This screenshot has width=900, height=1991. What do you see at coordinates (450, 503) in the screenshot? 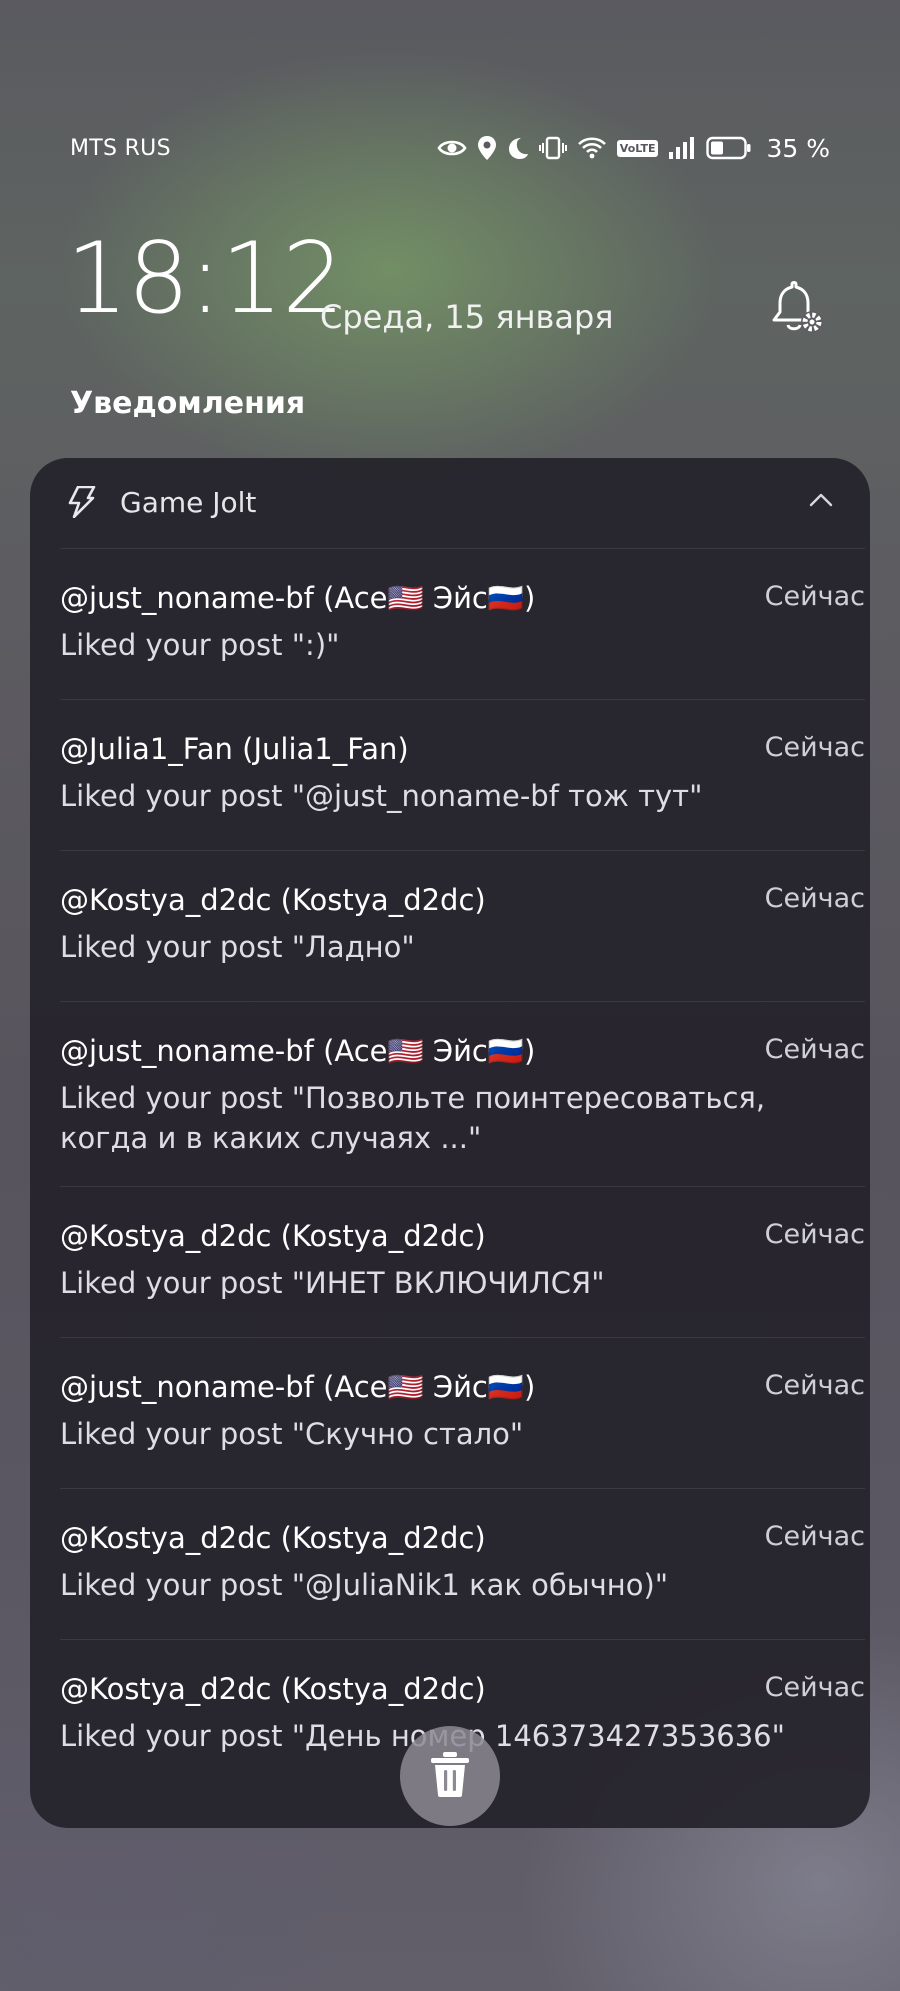
I see `app-header: Game Jolt` at bounding box center [450, 503].